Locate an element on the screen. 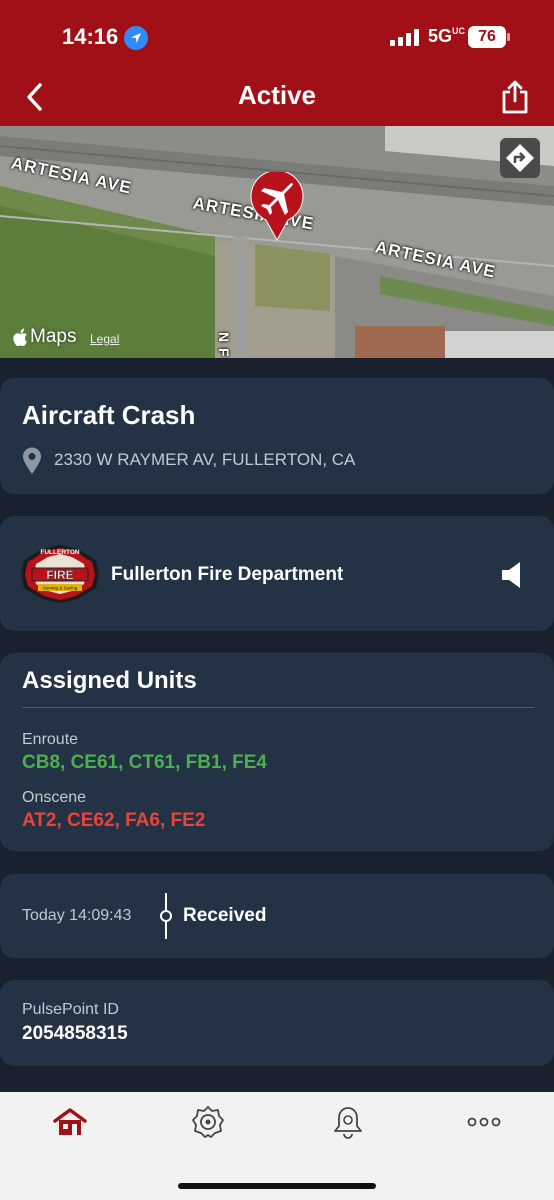 The height and width of the screenshot is (1200, 554). agency-logo-top-text: FULLERTON is located at coordinates (60, 552).